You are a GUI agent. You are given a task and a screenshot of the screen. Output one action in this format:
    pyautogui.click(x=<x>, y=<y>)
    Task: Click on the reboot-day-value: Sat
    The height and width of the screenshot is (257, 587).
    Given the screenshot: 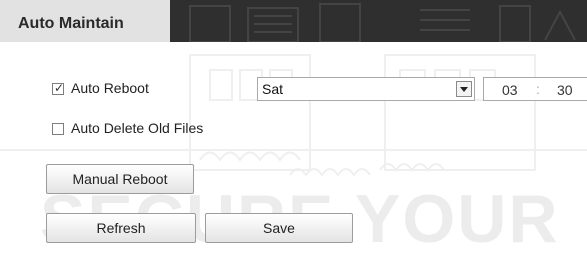 What is the action you would take?
    pyautogui.click(x=273, y=89)
    